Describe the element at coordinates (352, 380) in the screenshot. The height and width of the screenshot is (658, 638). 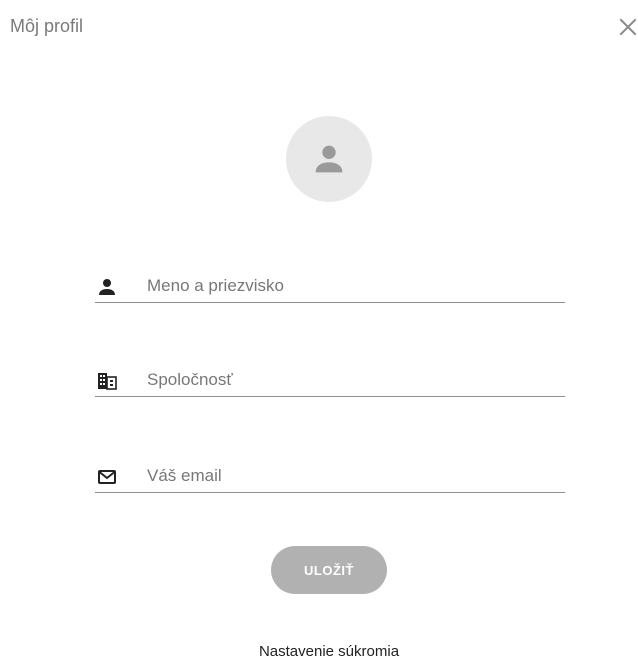
I see `company-input` at that location.